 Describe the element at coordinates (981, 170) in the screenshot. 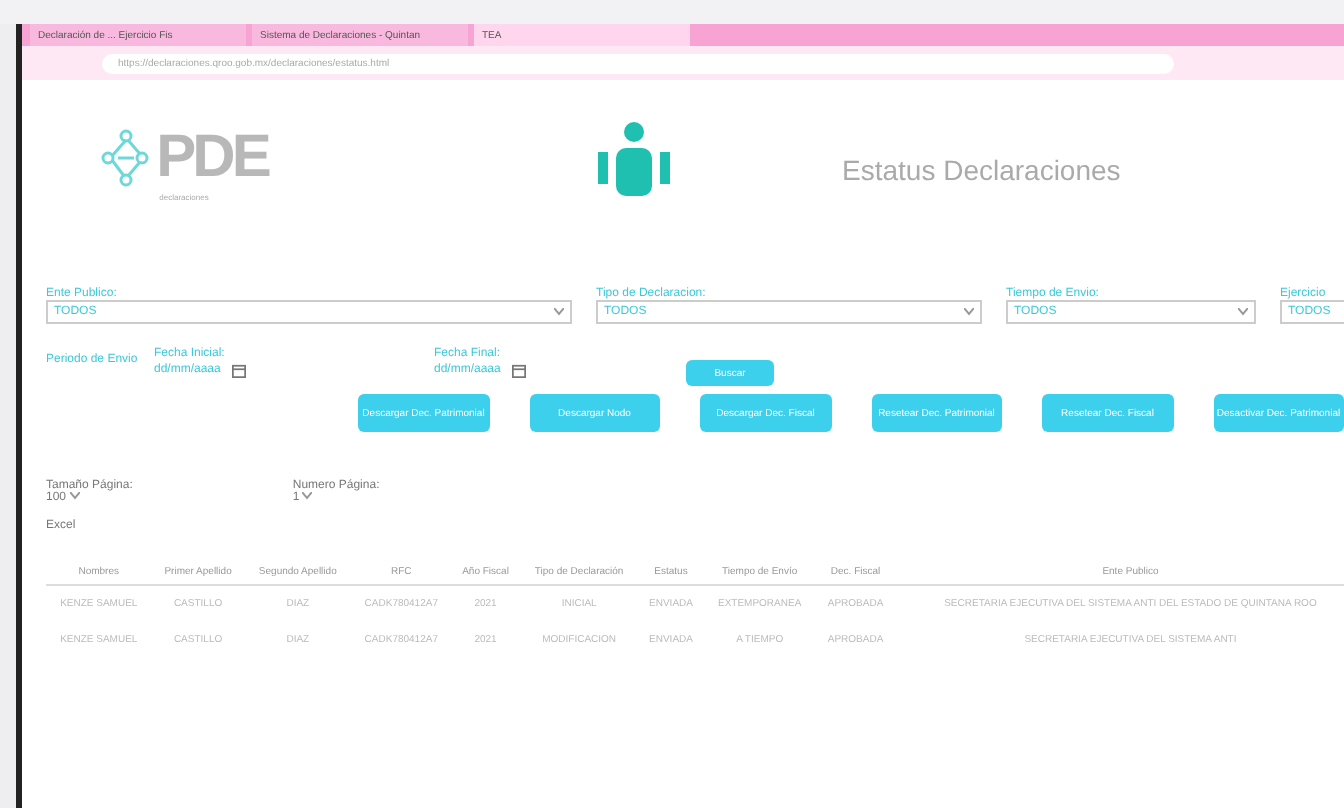

I see `page-title: Estatus Declaraciones` at that location.